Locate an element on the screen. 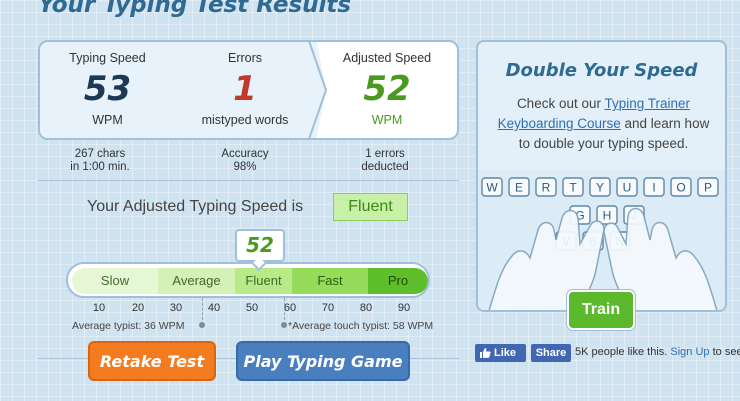 The image size is (740, 401). deducted-label: deducted is located at coordinates (385, 167).